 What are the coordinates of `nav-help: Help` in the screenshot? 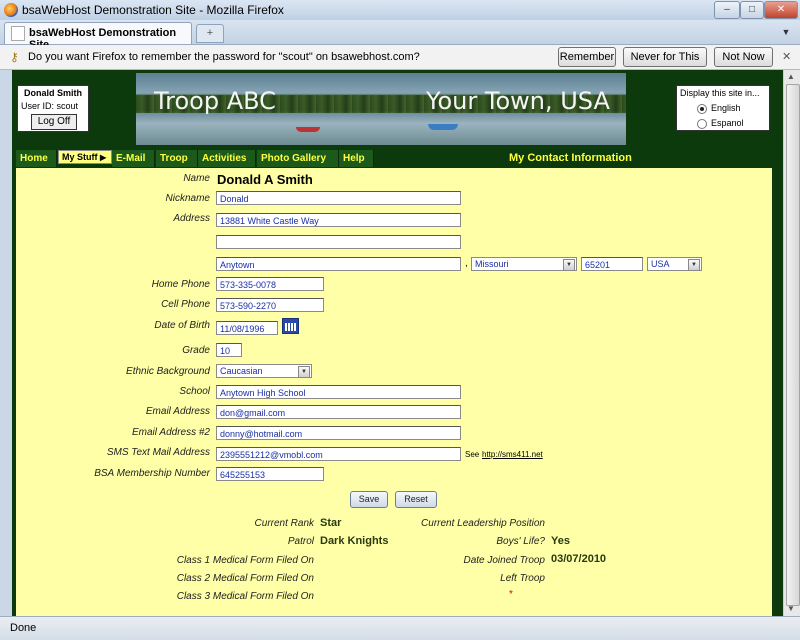 It's located at (356, 158).